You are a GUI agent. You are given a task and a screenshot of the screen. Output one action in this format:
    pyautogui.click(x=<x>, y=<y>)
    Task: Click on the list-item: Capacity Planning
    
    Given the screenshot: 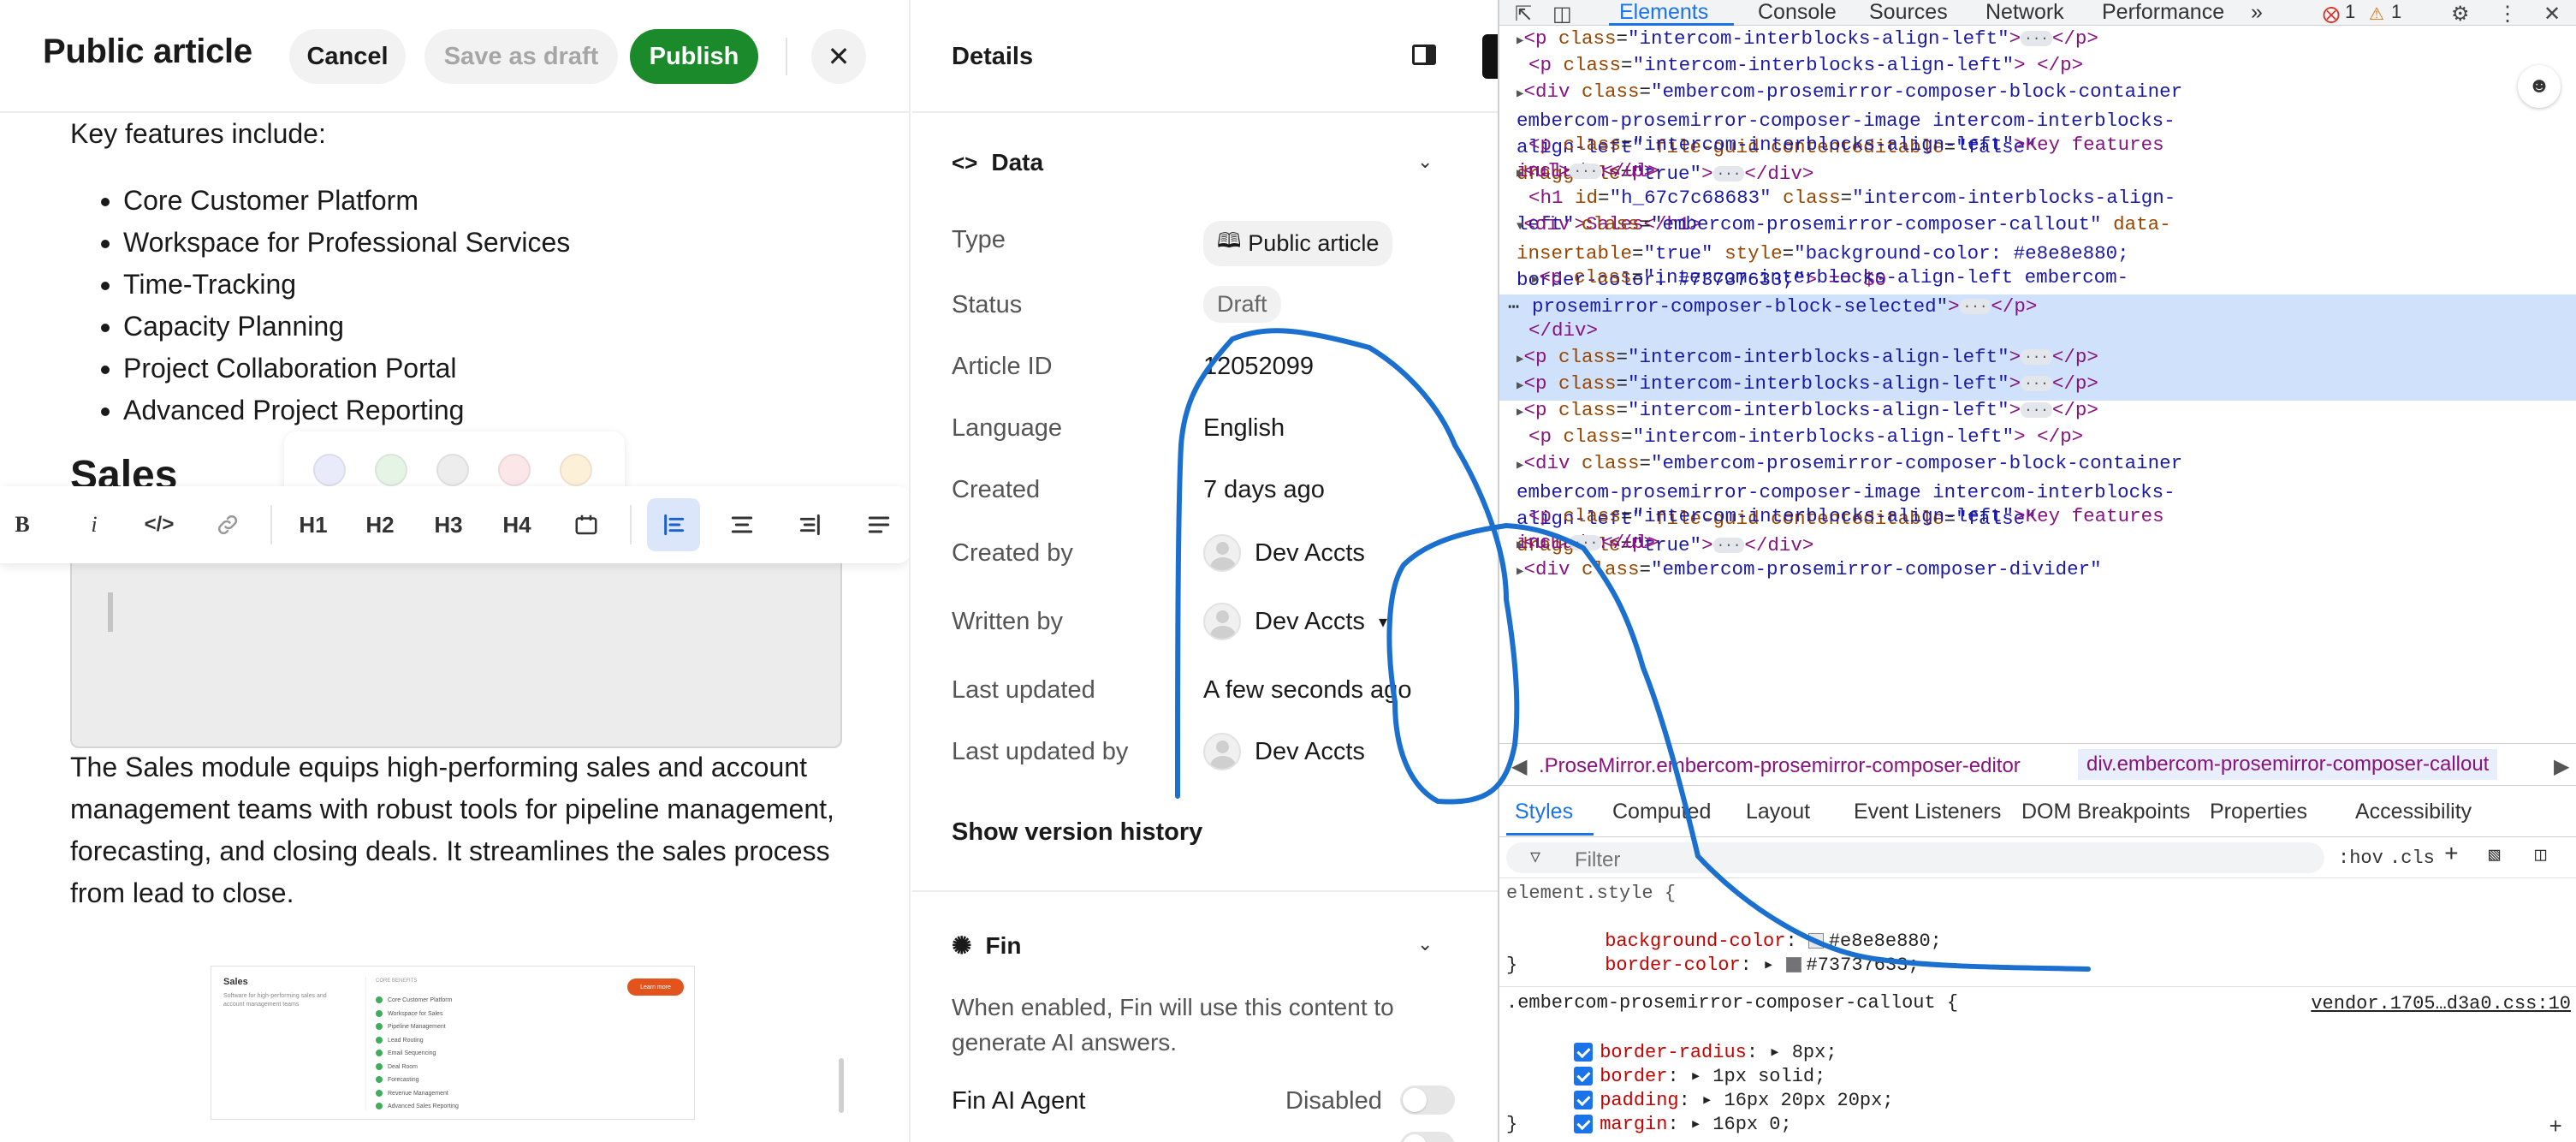 What is the action you would take?
    pyautogui.click(x=346, y=327)
    